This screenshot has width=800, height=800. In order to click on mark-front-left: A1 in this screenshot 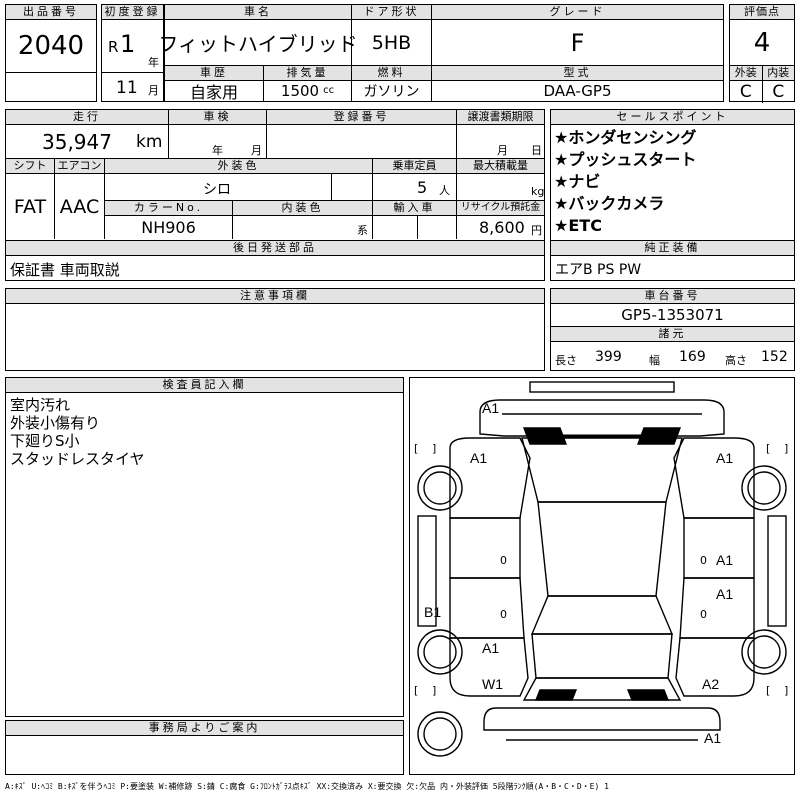, I will do `click(479, 458)`.